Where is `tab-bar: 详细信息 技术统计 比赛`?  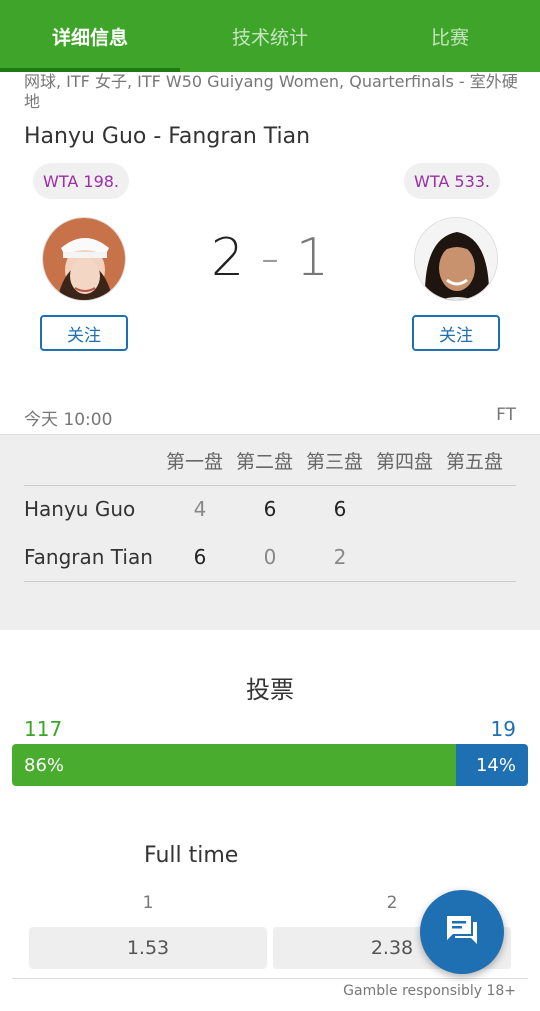
tab-bar: 详细信息 技术统计 比赛 is located at coordinates (270, 36).